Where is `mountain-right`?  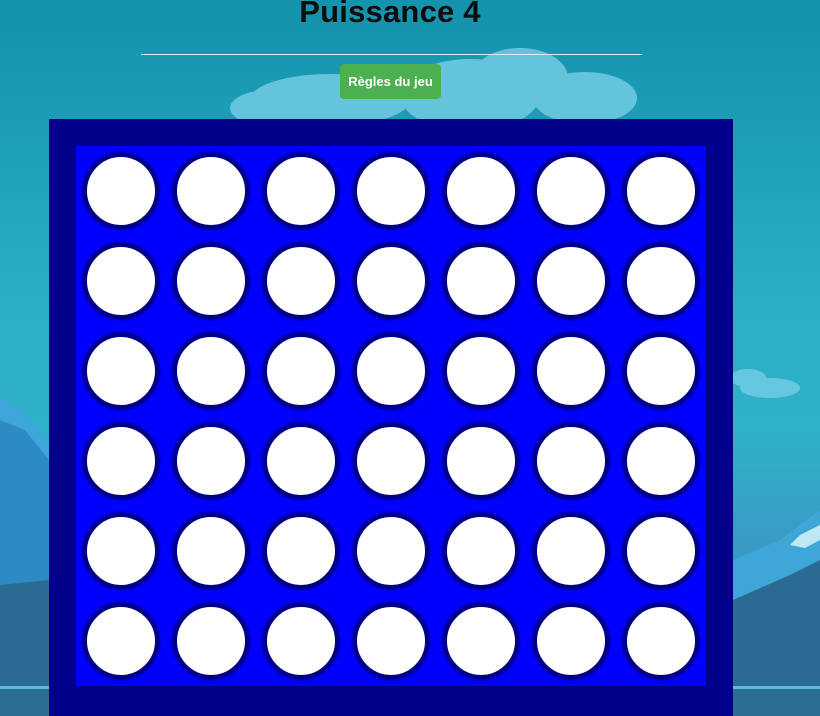
mountain-right is located at coordinates (776, 613).